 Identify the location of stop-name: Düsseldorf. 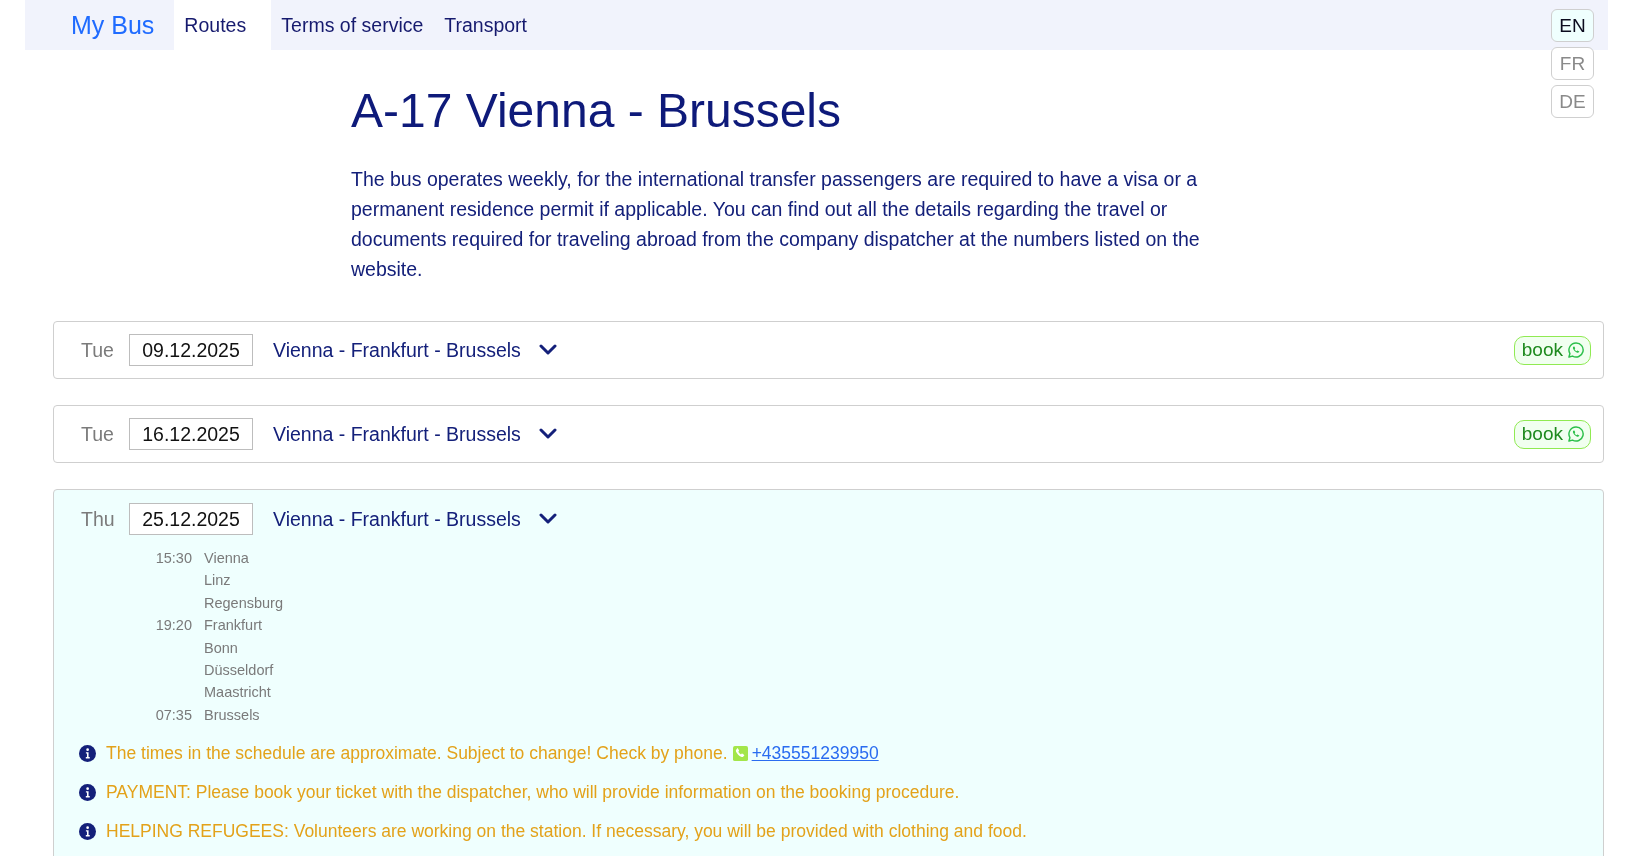
(239, 671).